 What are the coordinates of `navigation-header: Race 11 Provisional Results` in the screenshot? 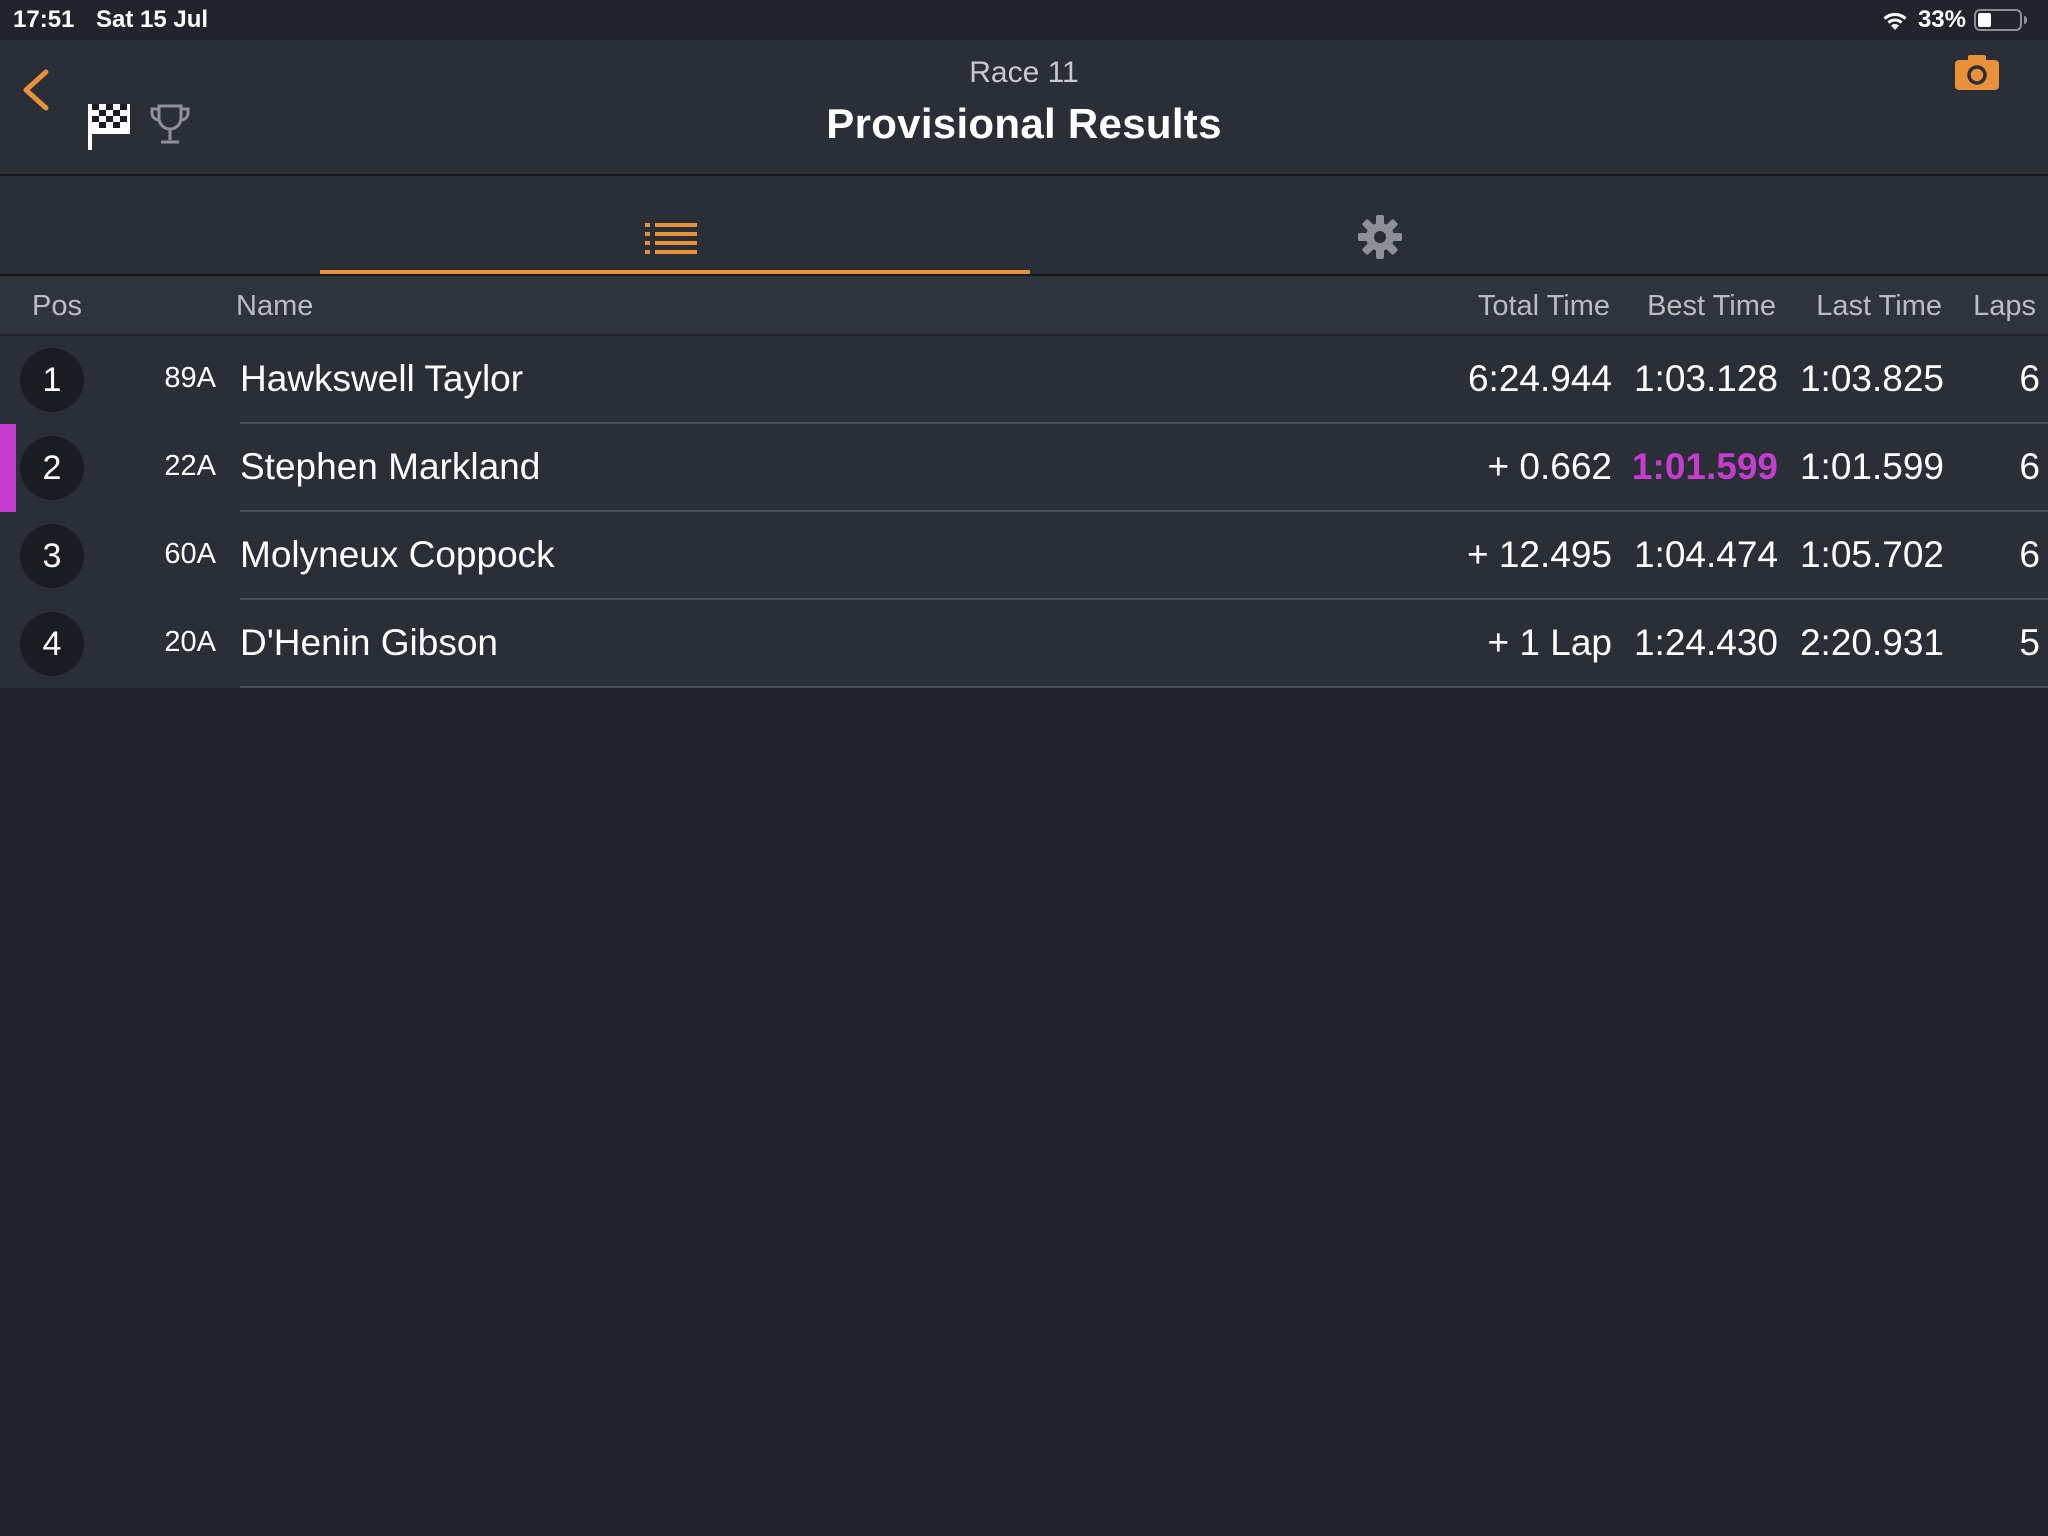 It's located at (1024, 108).